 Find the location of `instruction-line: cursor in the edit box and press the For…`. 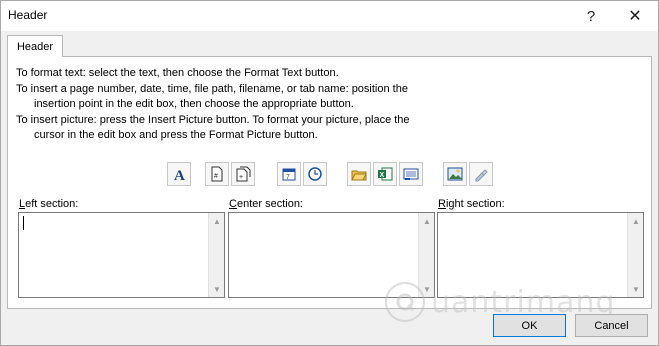

instruction-line: cursor in the edit box and press the For… is located at coordinates (176, 135).